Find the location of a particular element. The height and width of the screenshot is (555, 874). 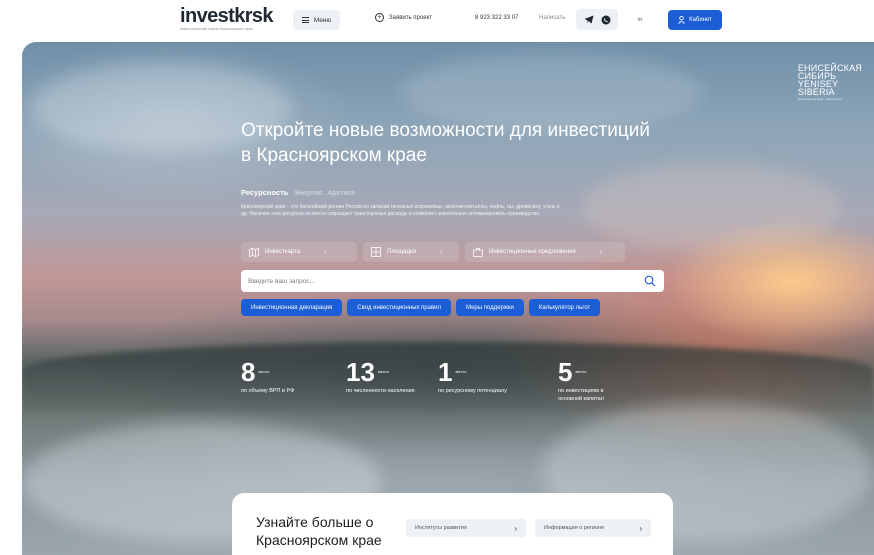

whatsapp-icon is located at coordinates (606, 20).